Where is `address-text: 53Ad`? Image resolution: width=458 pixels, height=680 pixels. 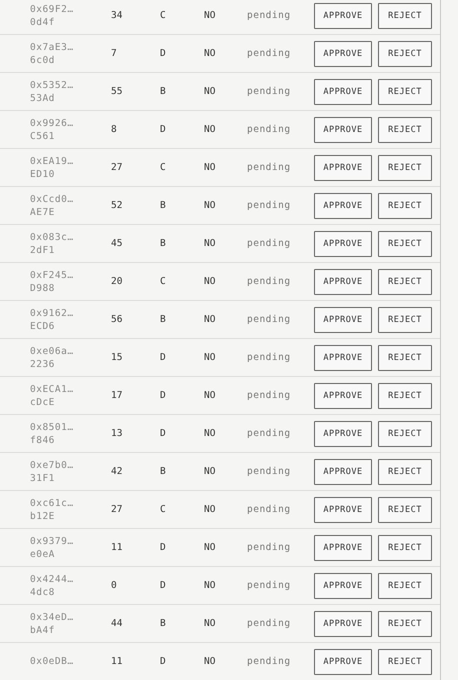
address-text: 53Ad is located at coordinates (43, 98).